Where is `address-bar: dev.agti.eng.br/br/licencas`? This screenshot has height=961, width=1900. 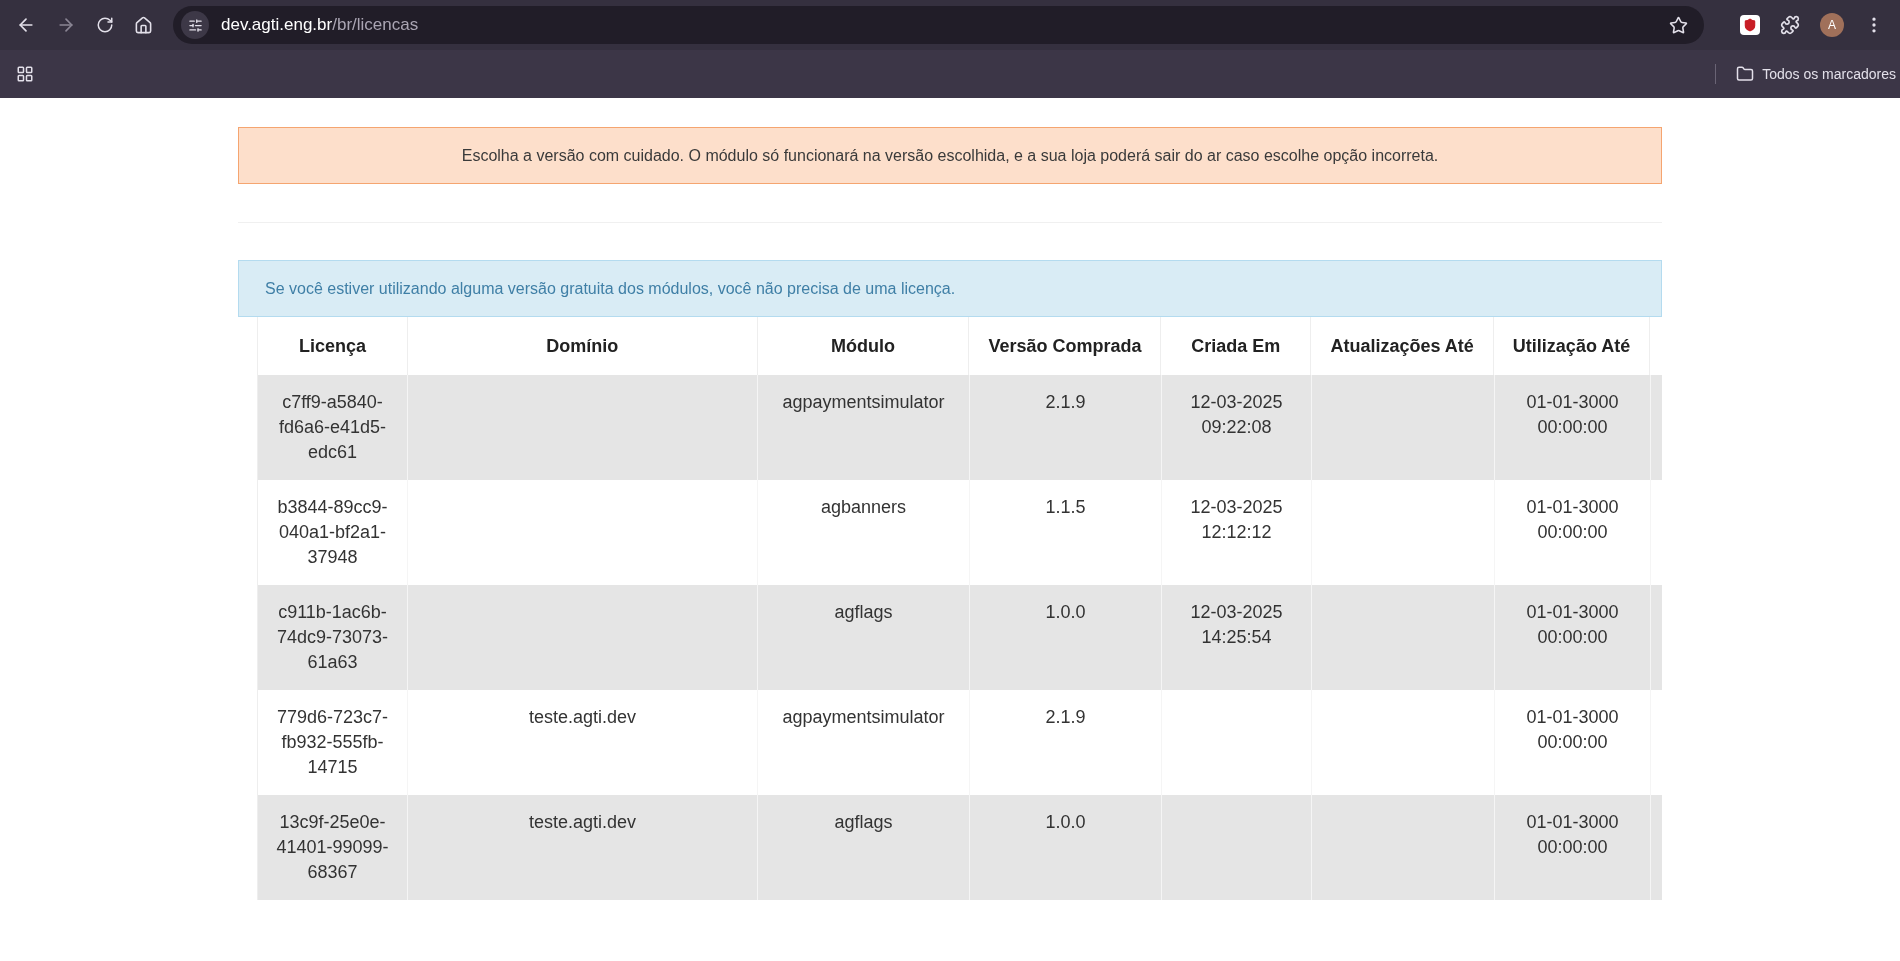 address-bar: dev.agti.eng.br/br/licencas is located at coordinates (938, 25).